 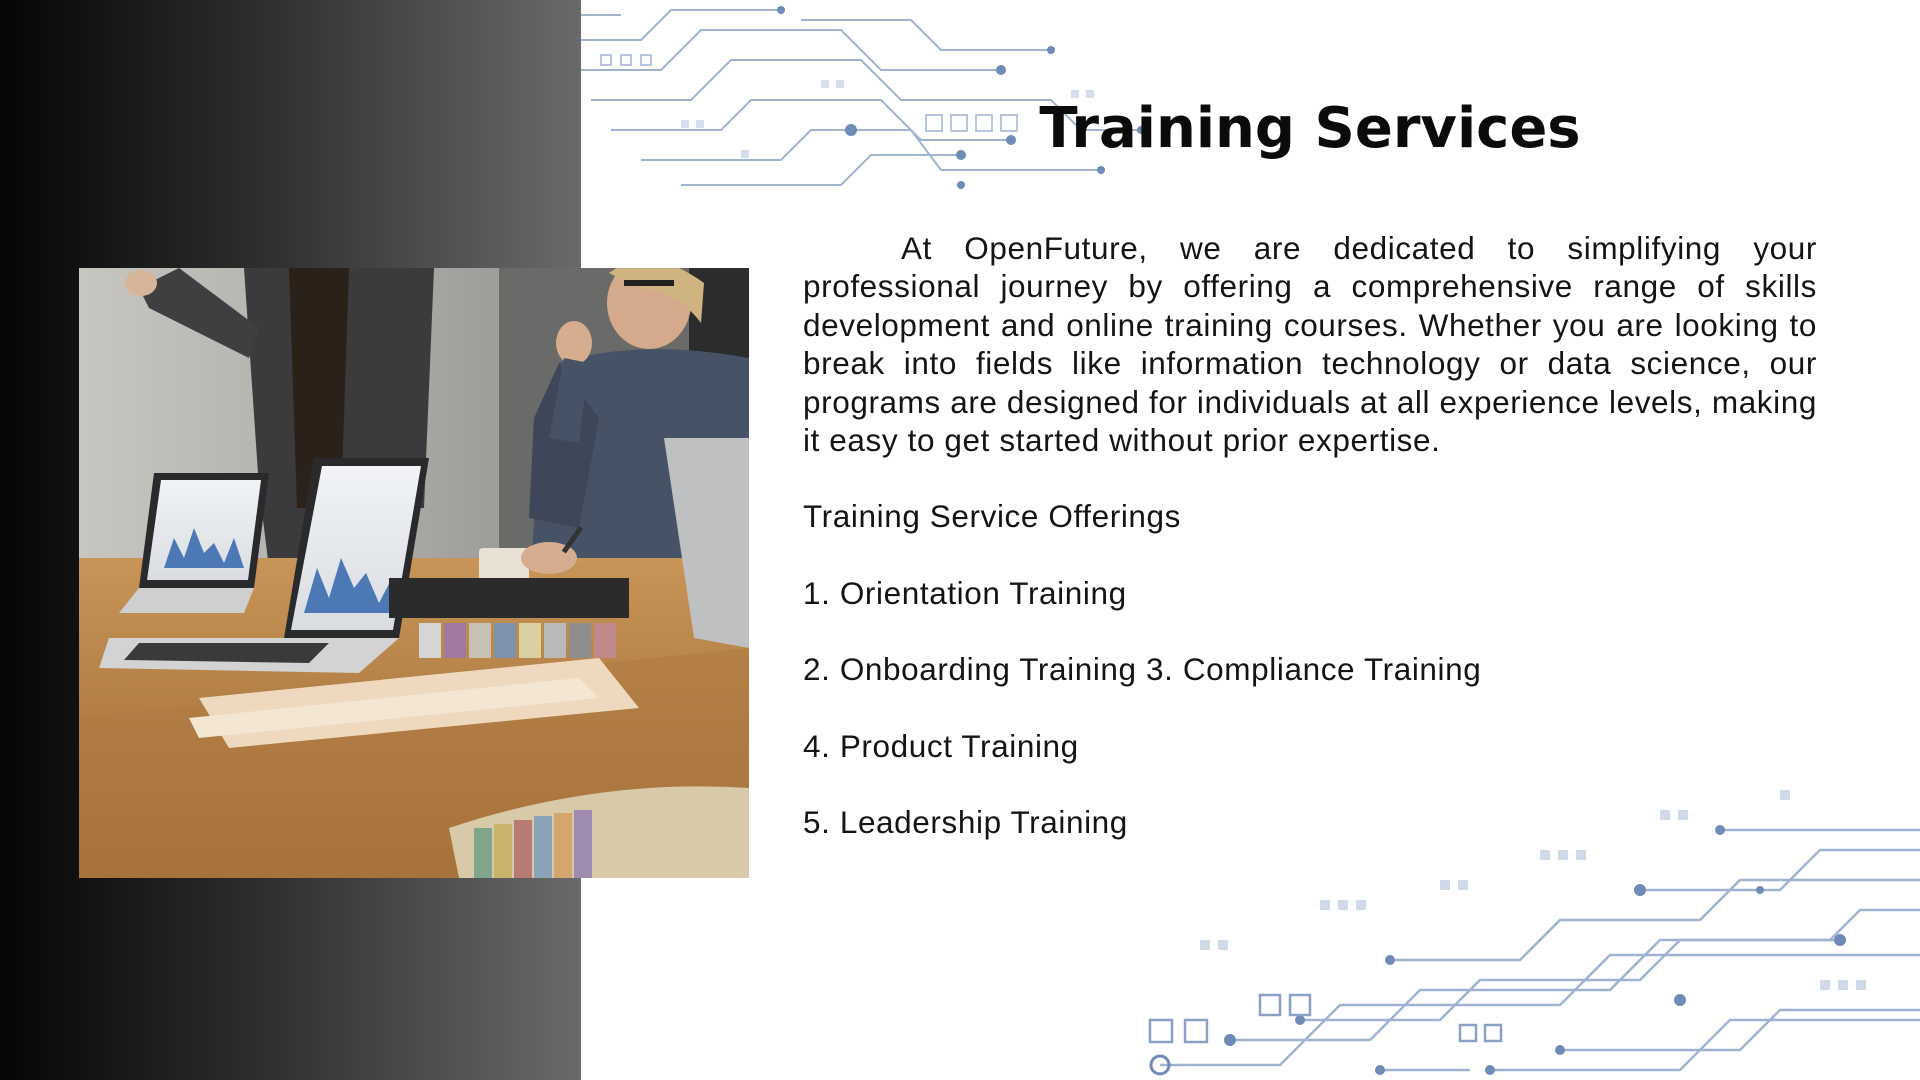 I want to click on slide-title: Training Services, so click(x=1310, y=128).